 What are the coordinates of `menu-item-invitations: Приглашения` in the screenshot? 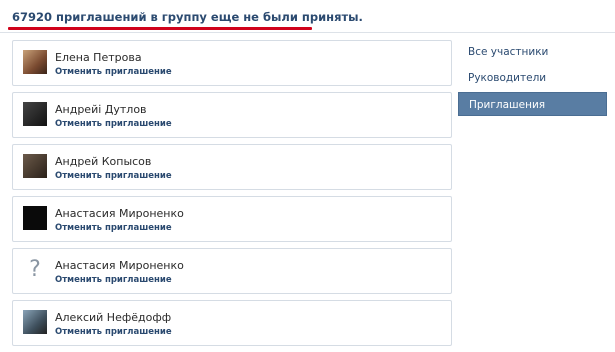 It's located at (532, 104).